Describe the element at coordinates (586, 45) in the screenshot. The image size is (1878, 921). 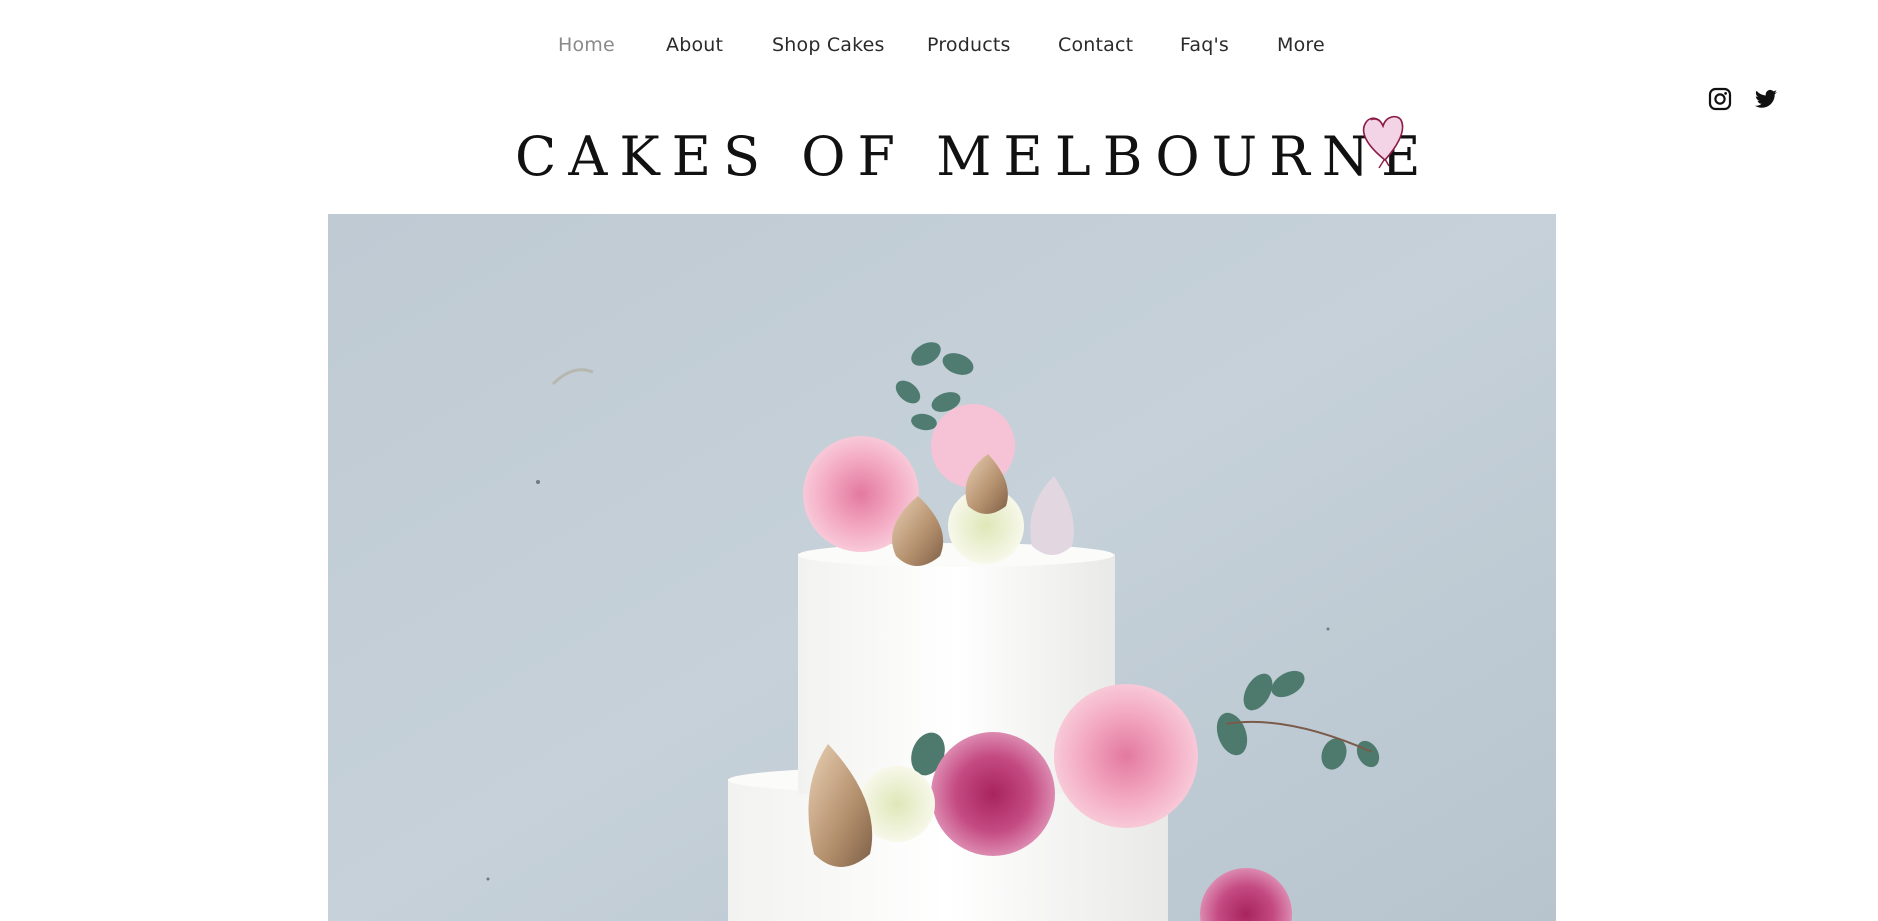
I see `nav-item-home: Home` at that location.